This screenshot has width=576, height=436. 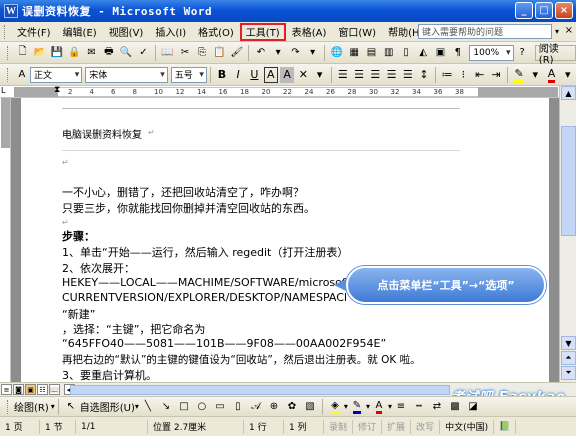 What do you see at coordinates (357, 32) in the screenshot?
I see `menu-window: 窗口(W)` at bounding box center [357, 32].